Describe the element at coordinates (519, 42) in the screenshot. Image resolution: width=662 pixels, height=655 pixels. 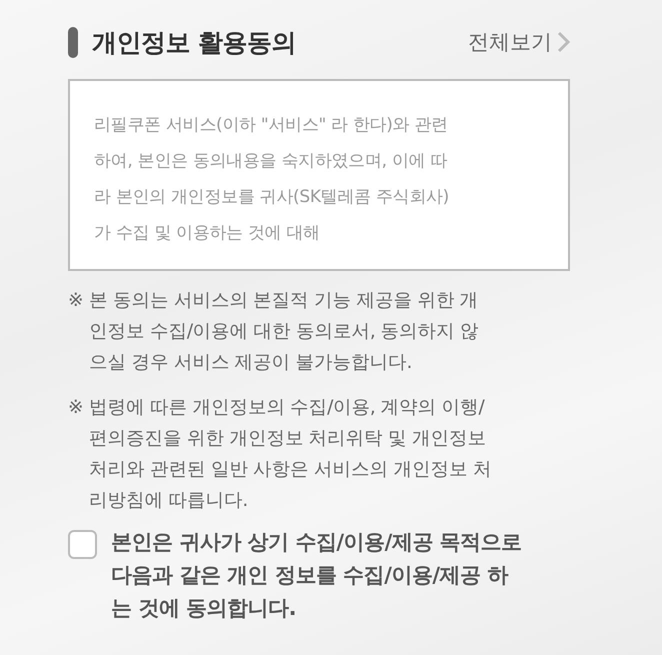
I see `view-all-link: 전체보기` at that location.